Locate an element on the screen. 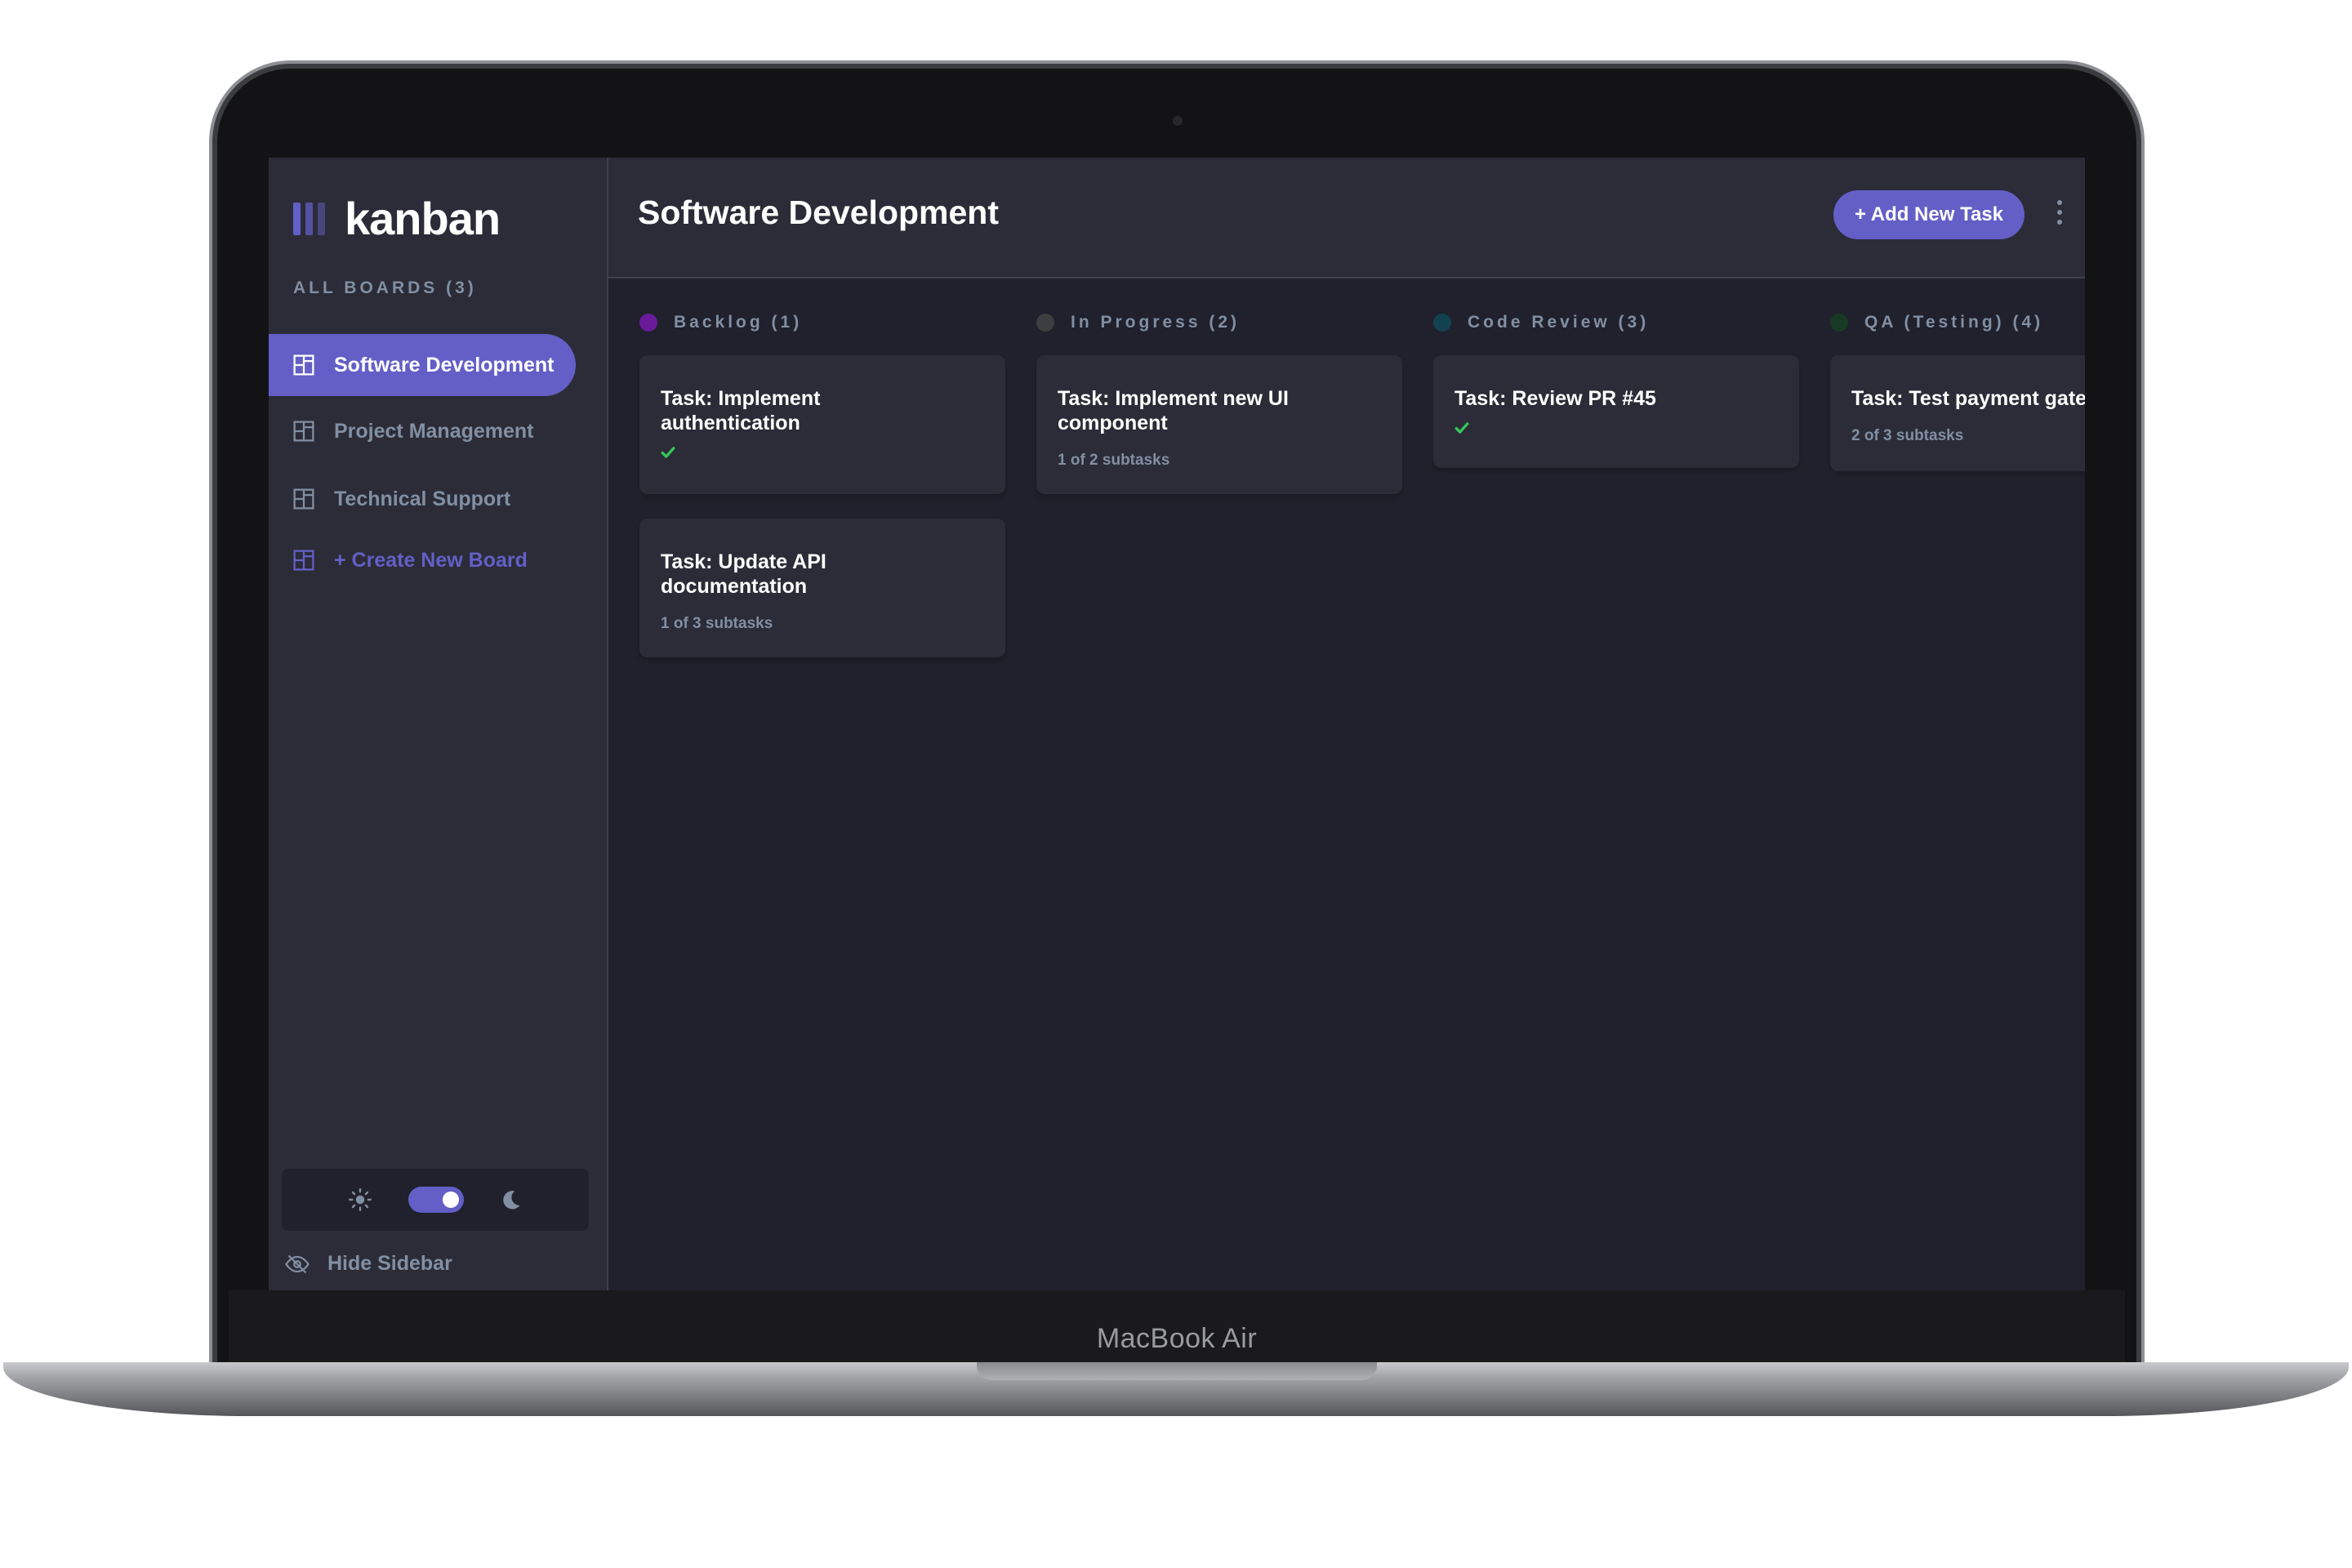 The image size is (2352, 1568). eye-slash-icon is located at coordinates (297, 1263).